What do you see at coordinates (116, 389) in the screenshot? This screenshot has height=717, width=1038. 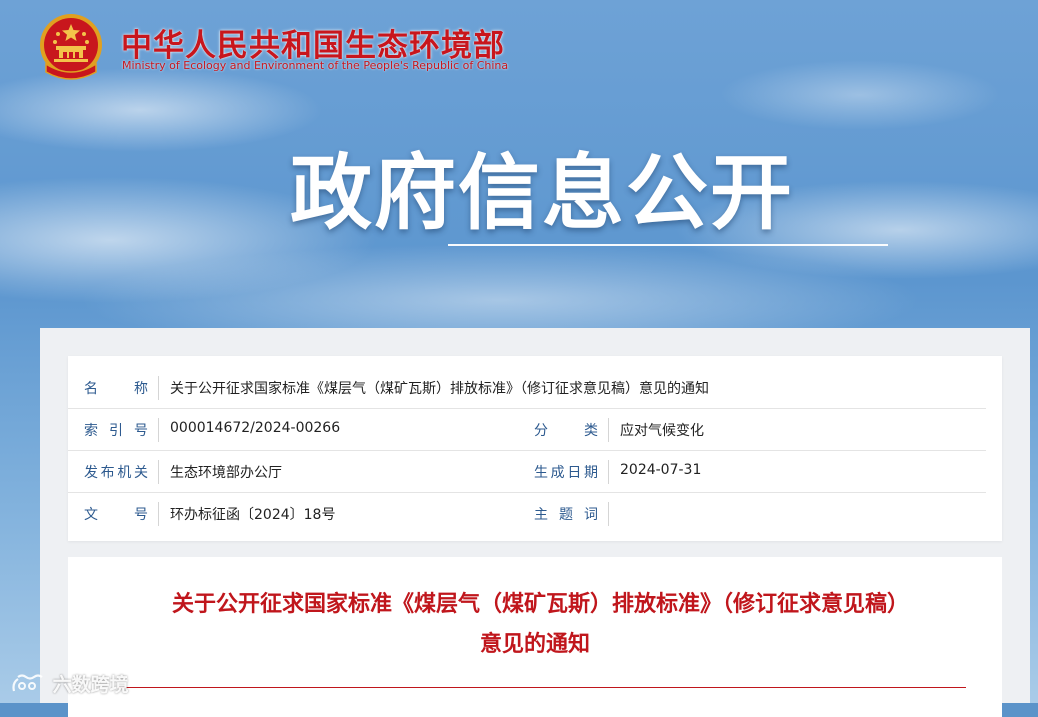 I see `name-label: 名称` at bounding box center [116, 389].